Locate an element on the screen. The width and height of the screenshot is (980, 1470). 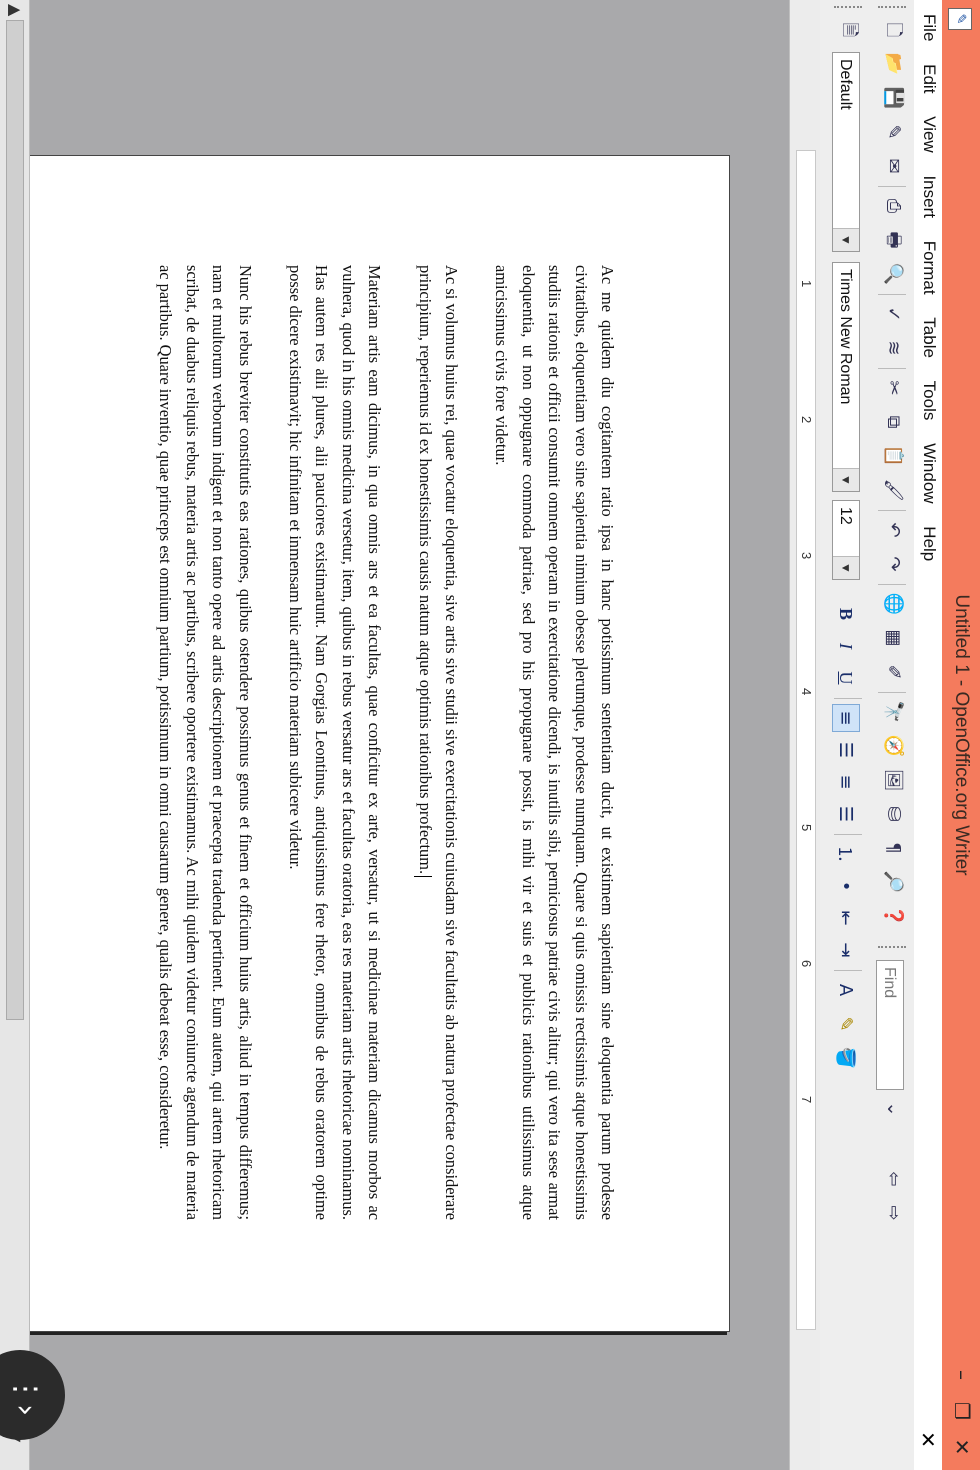
minimize-button: – is located at coordinates (962, 1375).